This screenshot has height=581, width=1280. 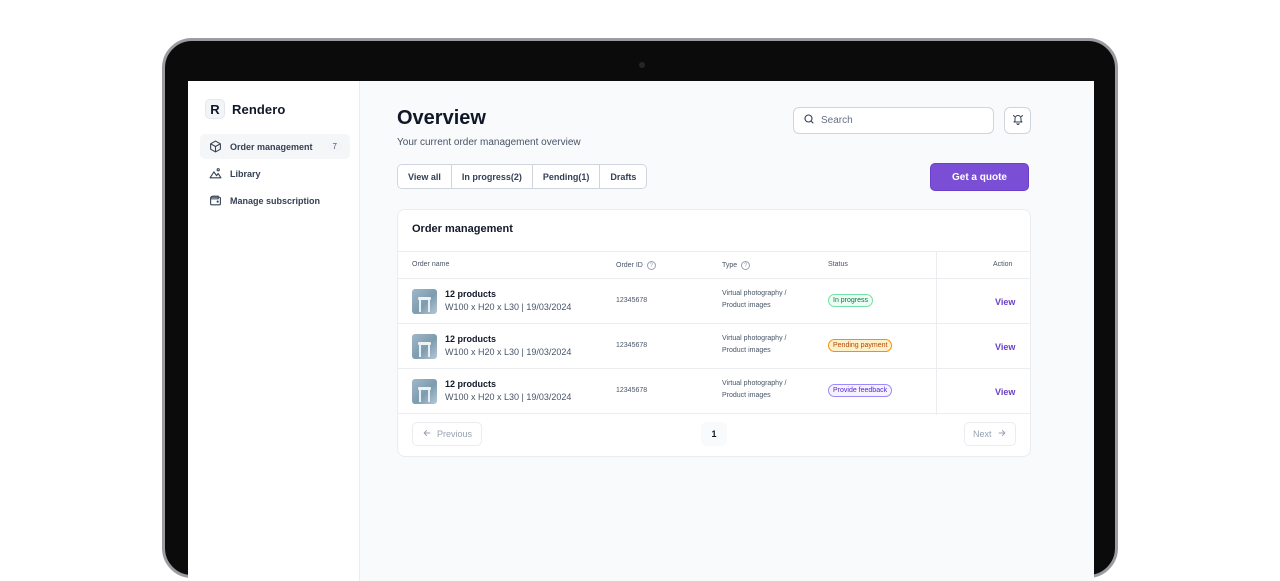 I want to click on page-number-current: 1, so click(x=714, y=434).